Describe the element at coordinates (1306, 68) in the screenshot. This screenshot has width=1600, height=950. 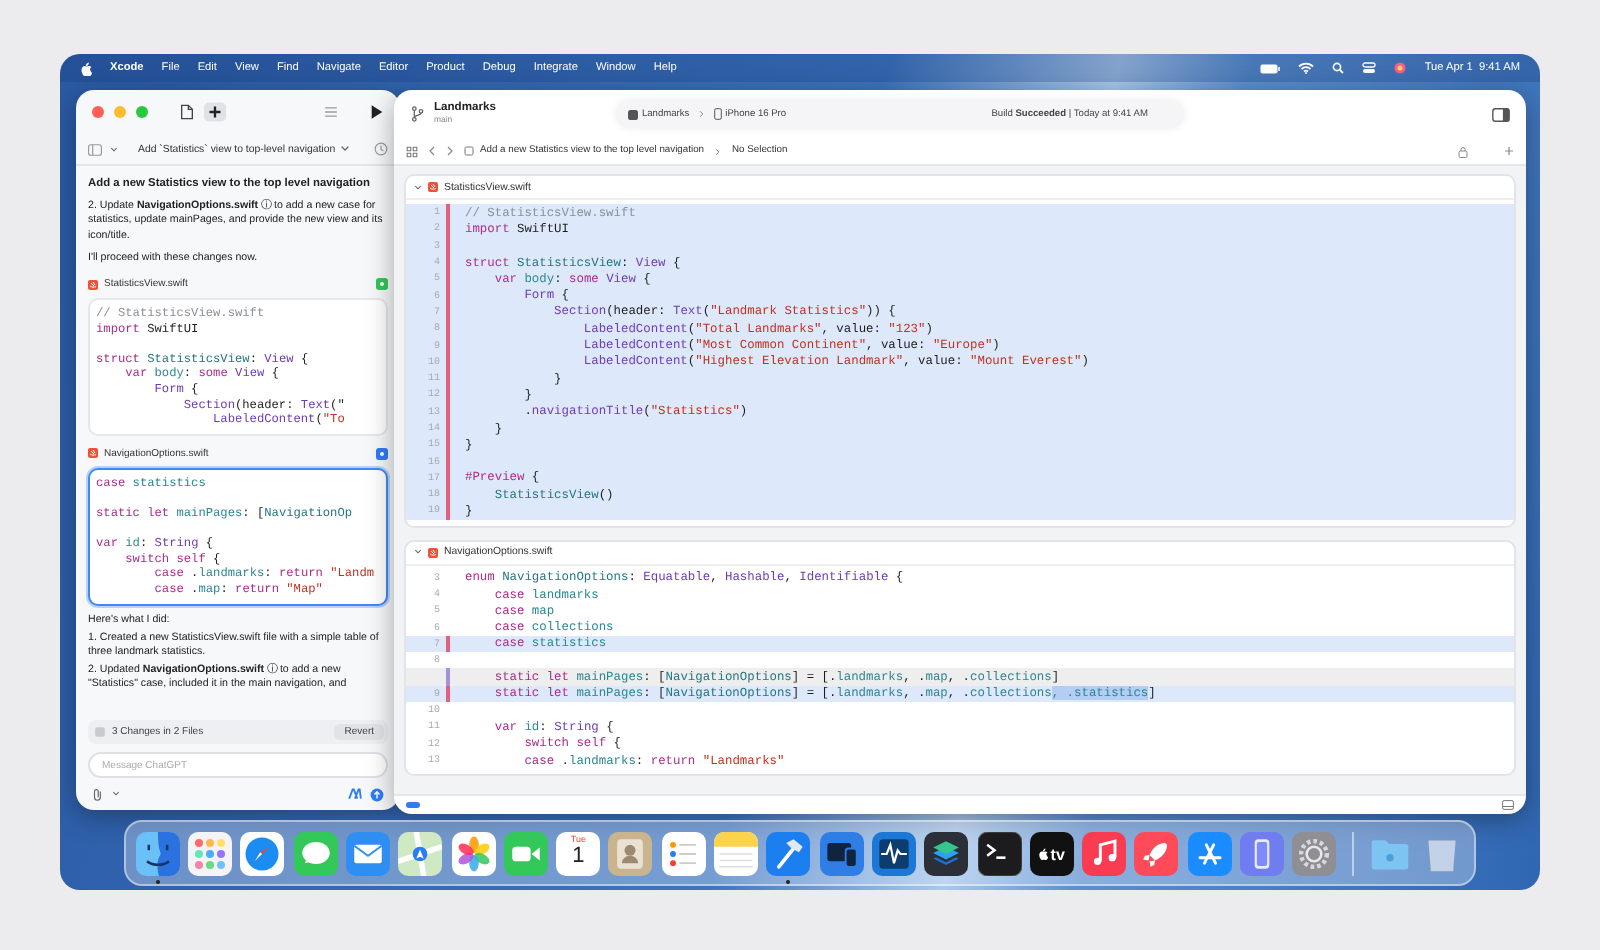
I see `wifi-icon` at that location.